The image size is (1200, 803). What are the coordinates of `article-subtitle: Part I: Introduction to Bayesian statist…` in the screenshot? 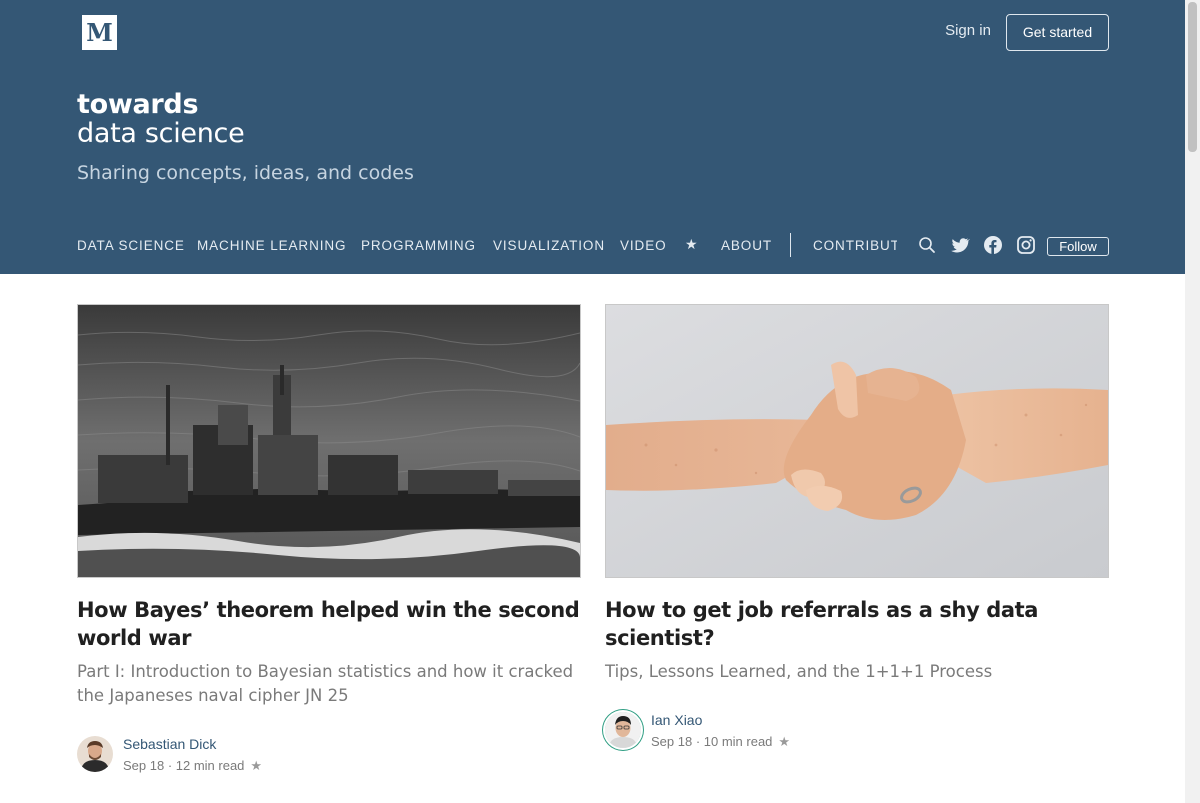 It's located at (329, 684).